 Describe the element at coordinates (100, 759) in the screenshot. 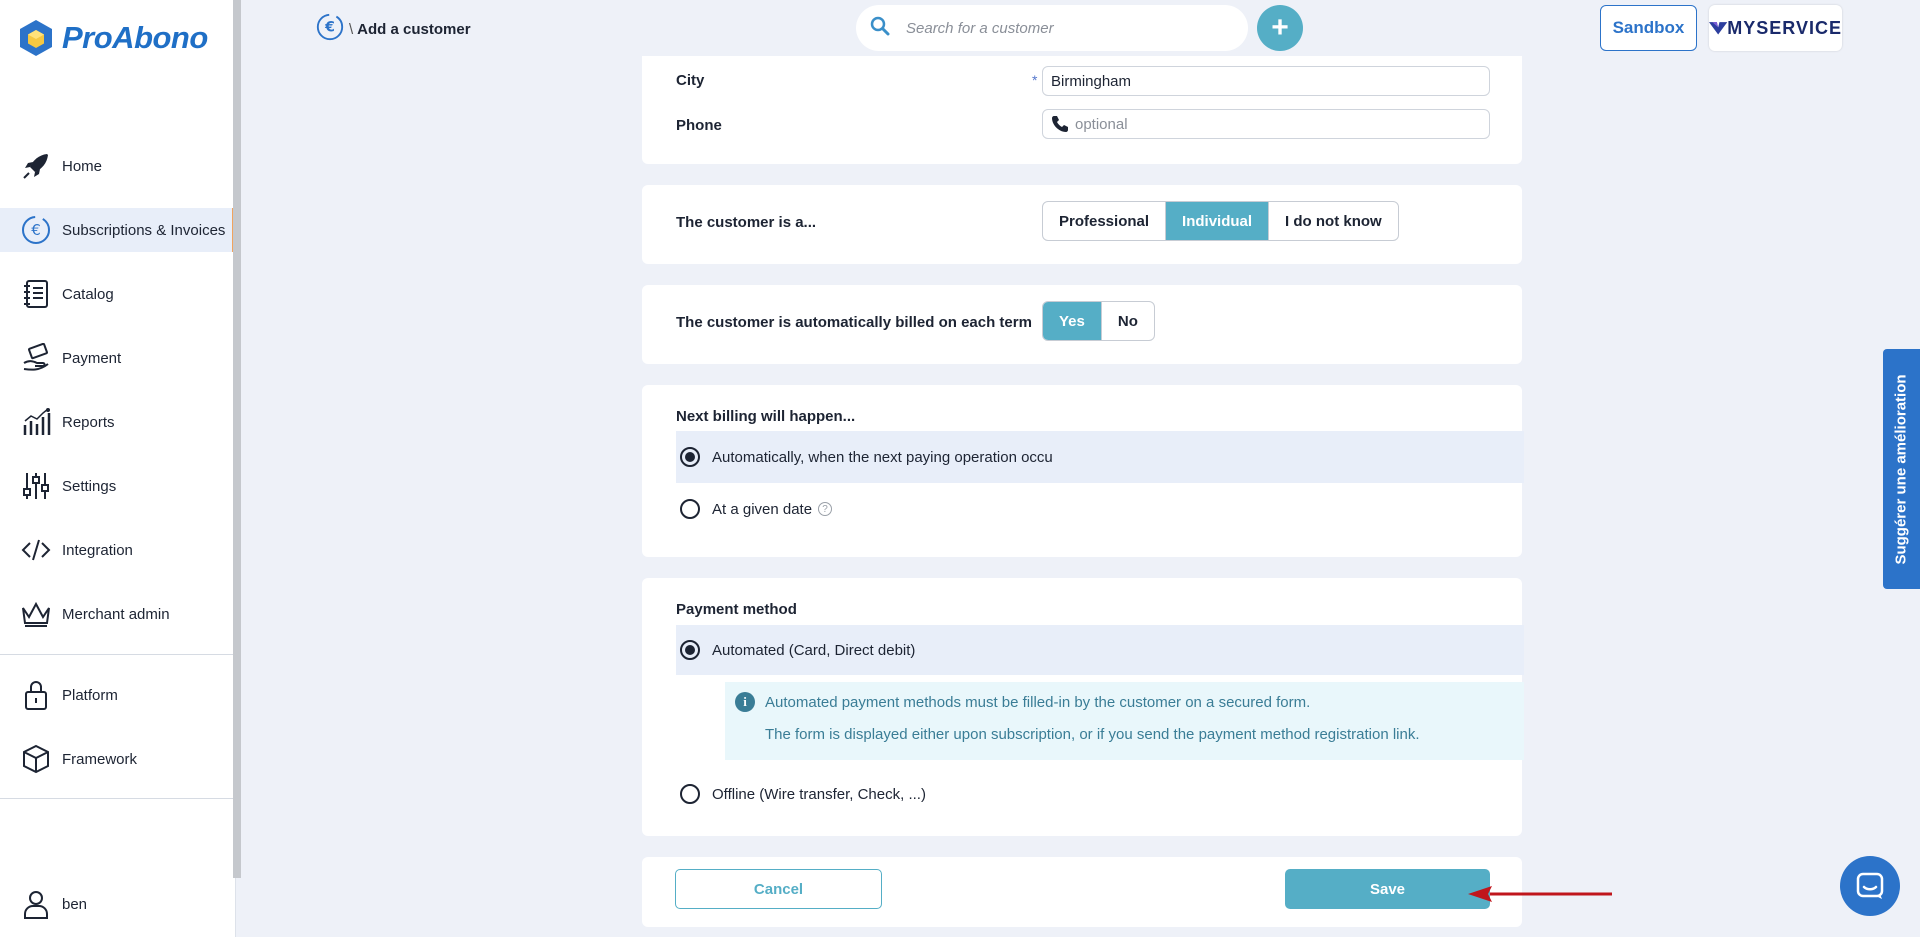

I see `sidebar-item-label: Framework` at that location.